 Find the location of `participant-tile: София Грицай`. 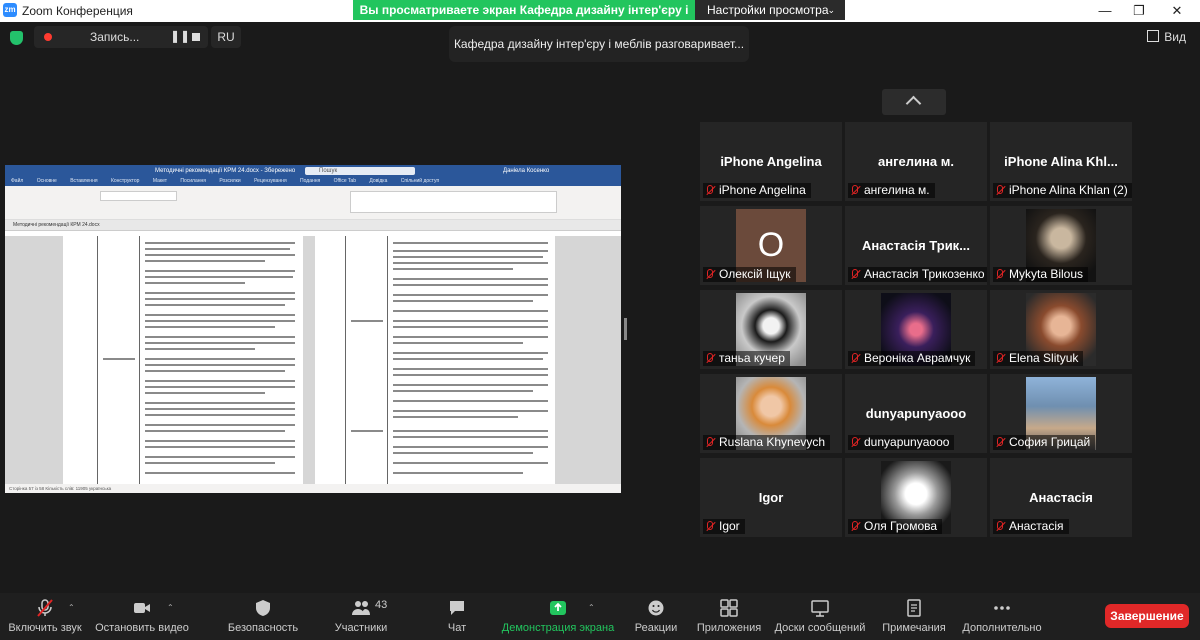

participant-tile: София Грицай is located at coordinates (1061, 413).